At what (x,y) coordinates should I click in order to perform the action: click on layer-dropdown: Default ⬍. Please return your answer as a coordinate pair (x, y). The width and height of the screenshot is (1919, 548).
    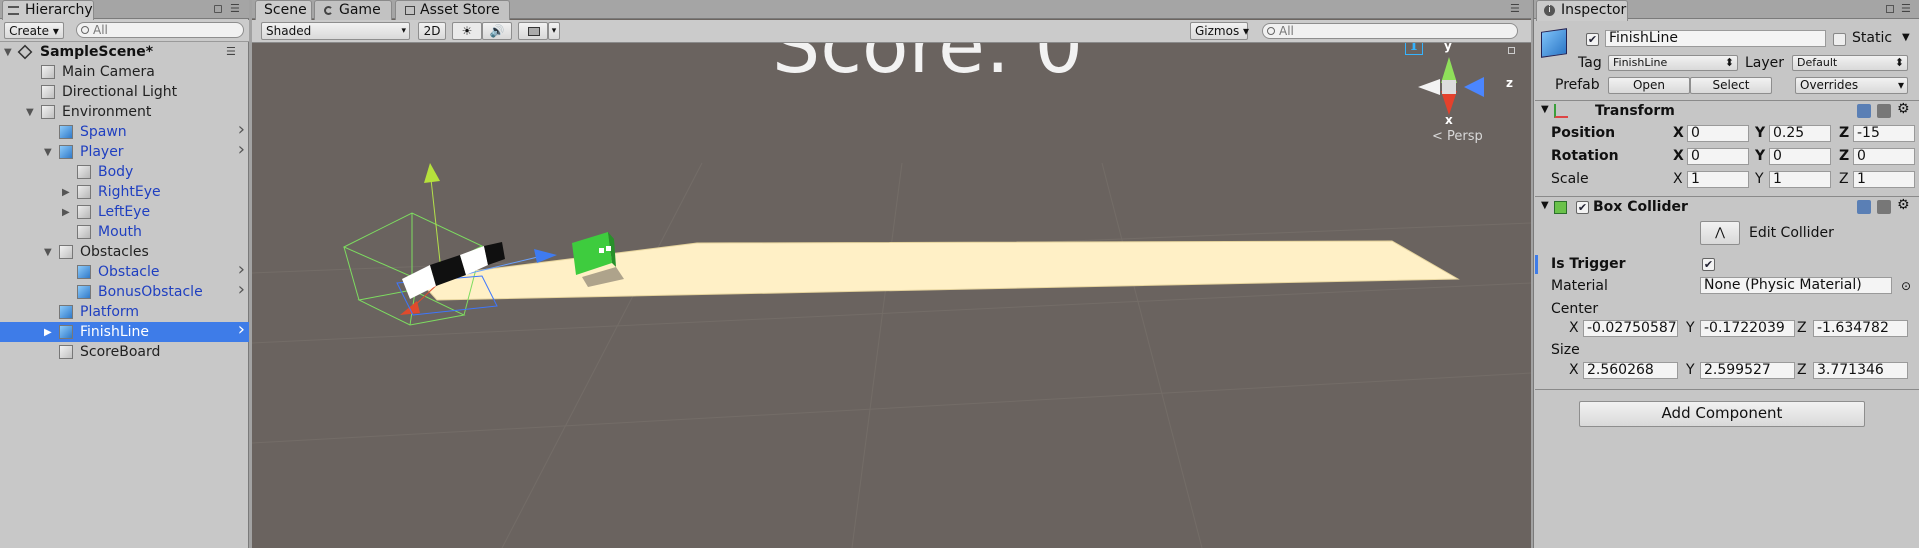
    Looking at the image, I should click on (1850, 63).